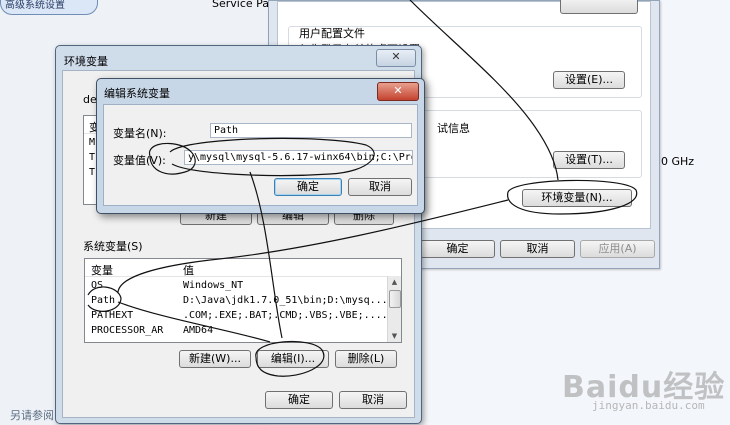 The image size is (730, 425). I want to click on sysprops-apply-button: 应用(A), so click(617, 249).